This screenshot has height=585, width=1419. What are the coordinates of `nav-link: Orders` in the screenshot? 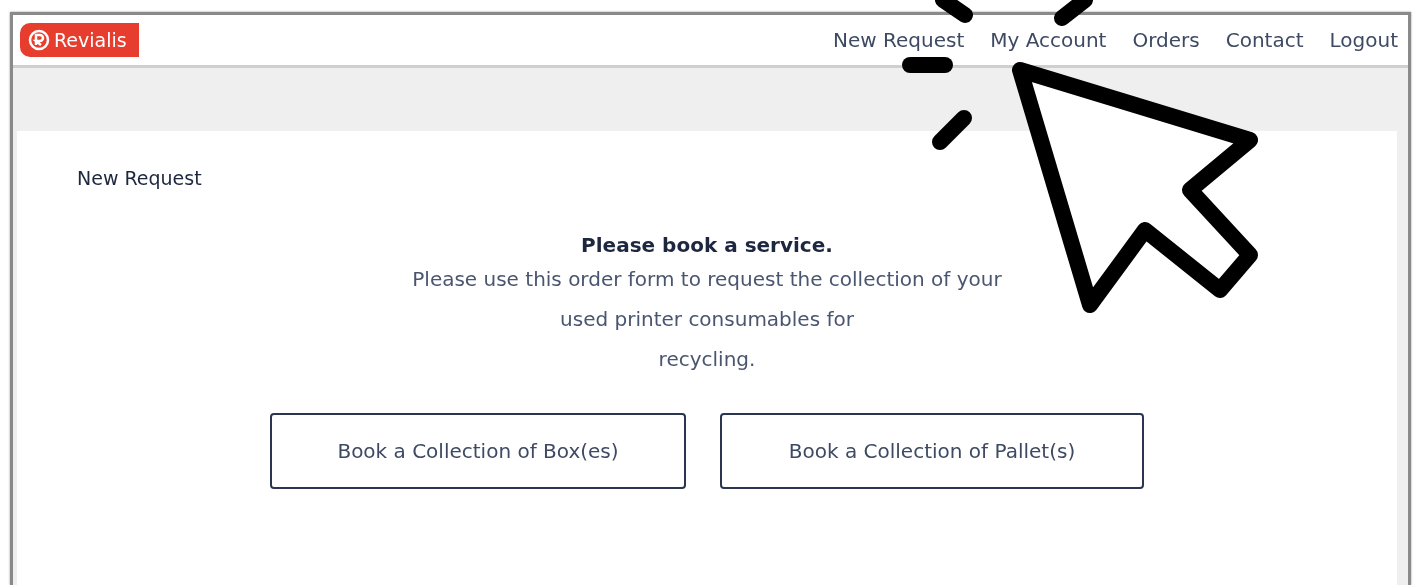 It's located at (1166, 40).